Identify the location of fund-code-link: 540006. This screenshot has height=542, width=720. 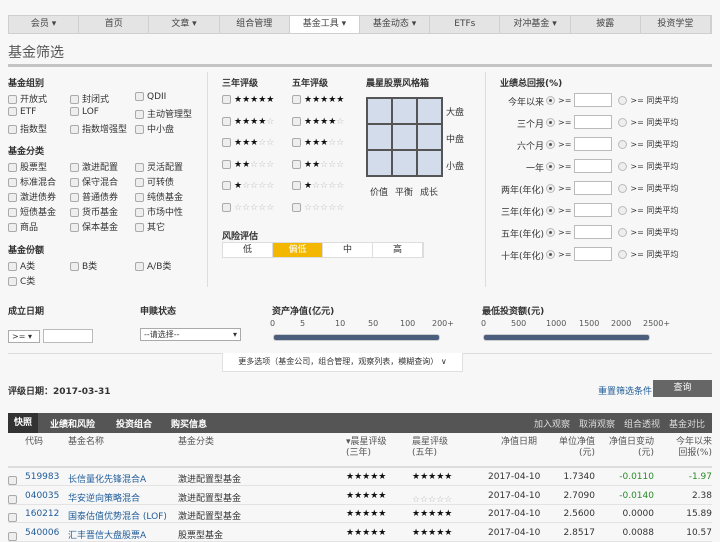
(42, 533).